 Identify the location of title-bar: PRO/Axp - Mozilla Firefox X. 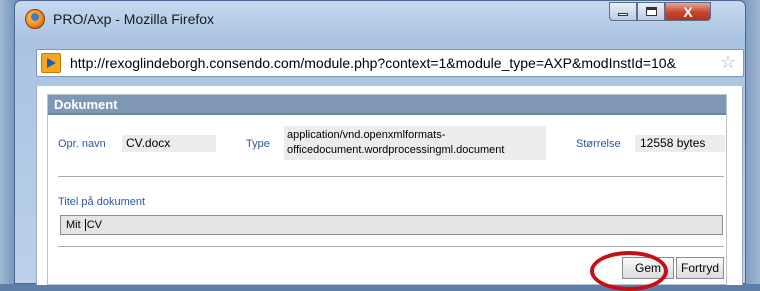
(380, 20).